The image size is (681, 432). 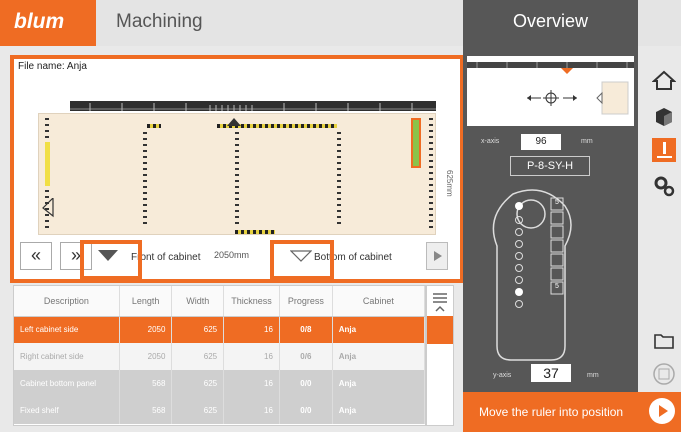 I want to click on play-icon, so click(x=663, y=411).